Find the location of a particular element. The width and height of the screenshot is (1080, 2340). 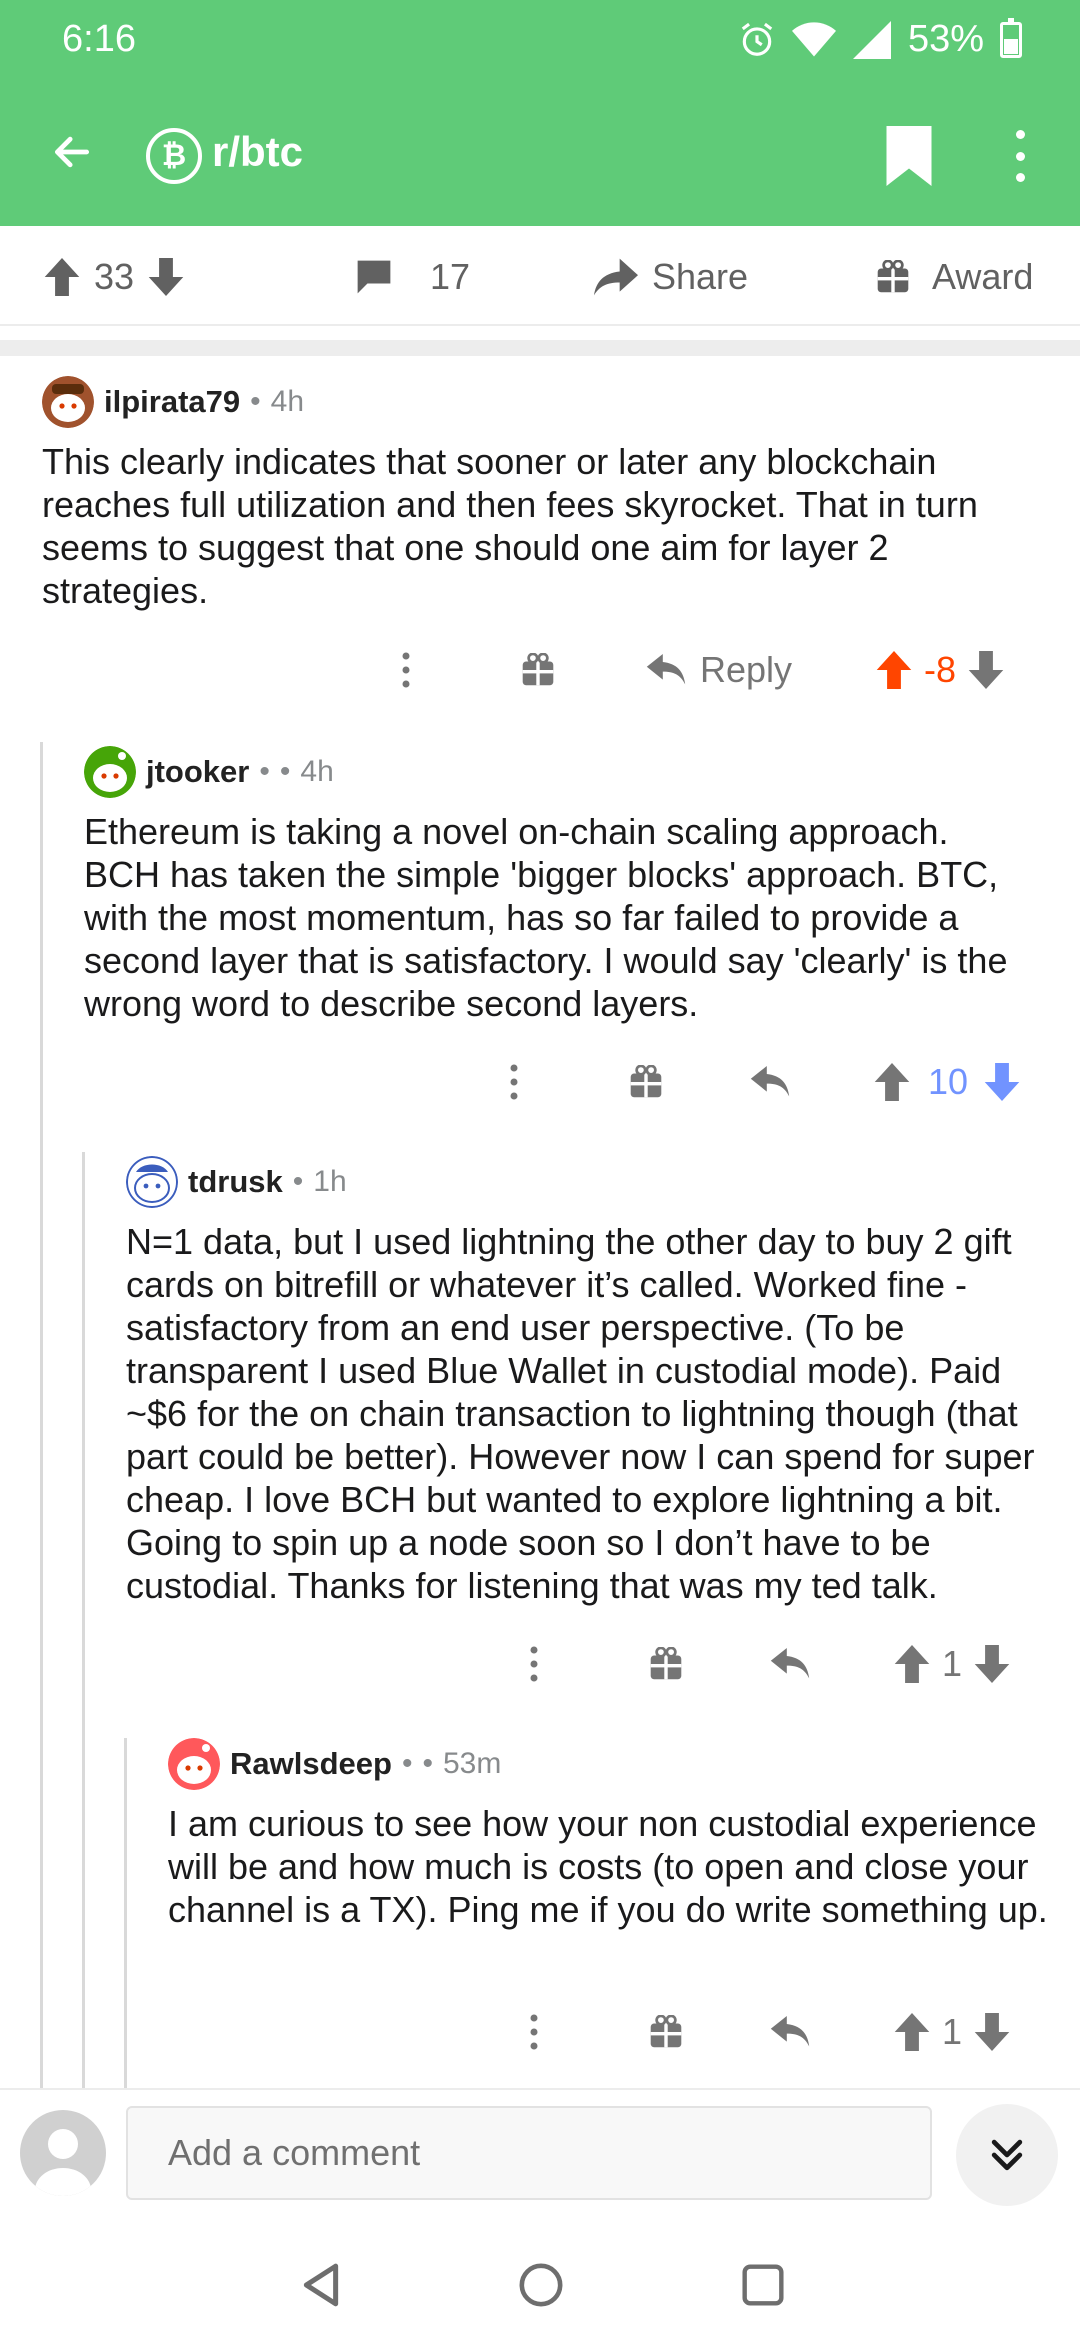

nav-recents-button is located at coordinates (763, 2285).